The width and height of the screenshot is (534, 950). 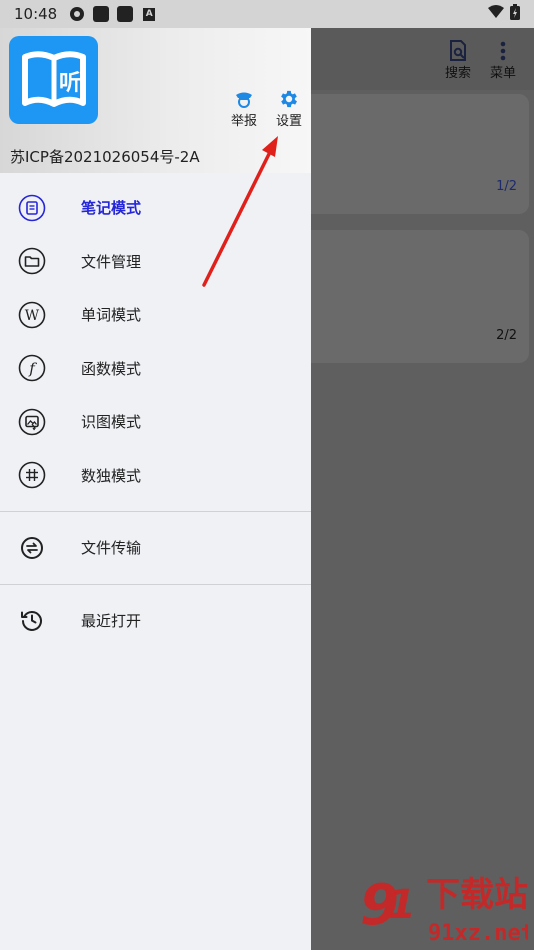 I want to click on image-recognition-icon, so click(x=32, y=422).